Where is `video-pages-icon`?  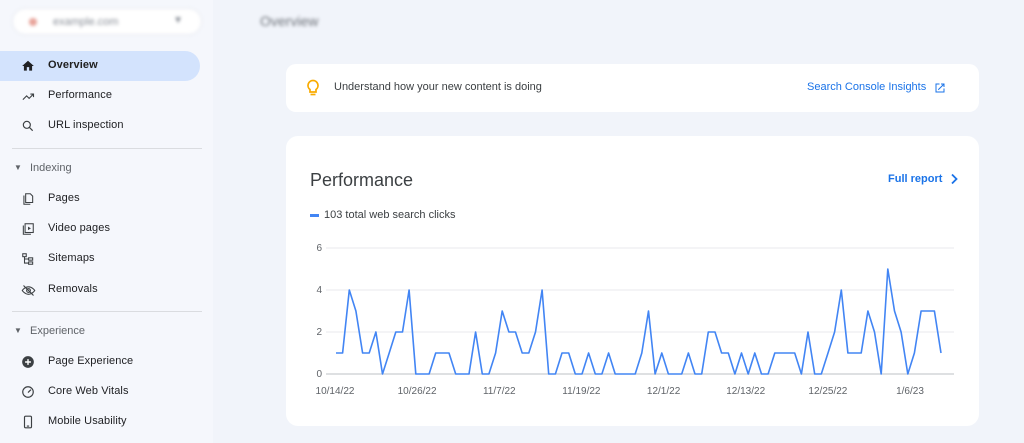 video-pages-icon is located at coordinates (28, 229).